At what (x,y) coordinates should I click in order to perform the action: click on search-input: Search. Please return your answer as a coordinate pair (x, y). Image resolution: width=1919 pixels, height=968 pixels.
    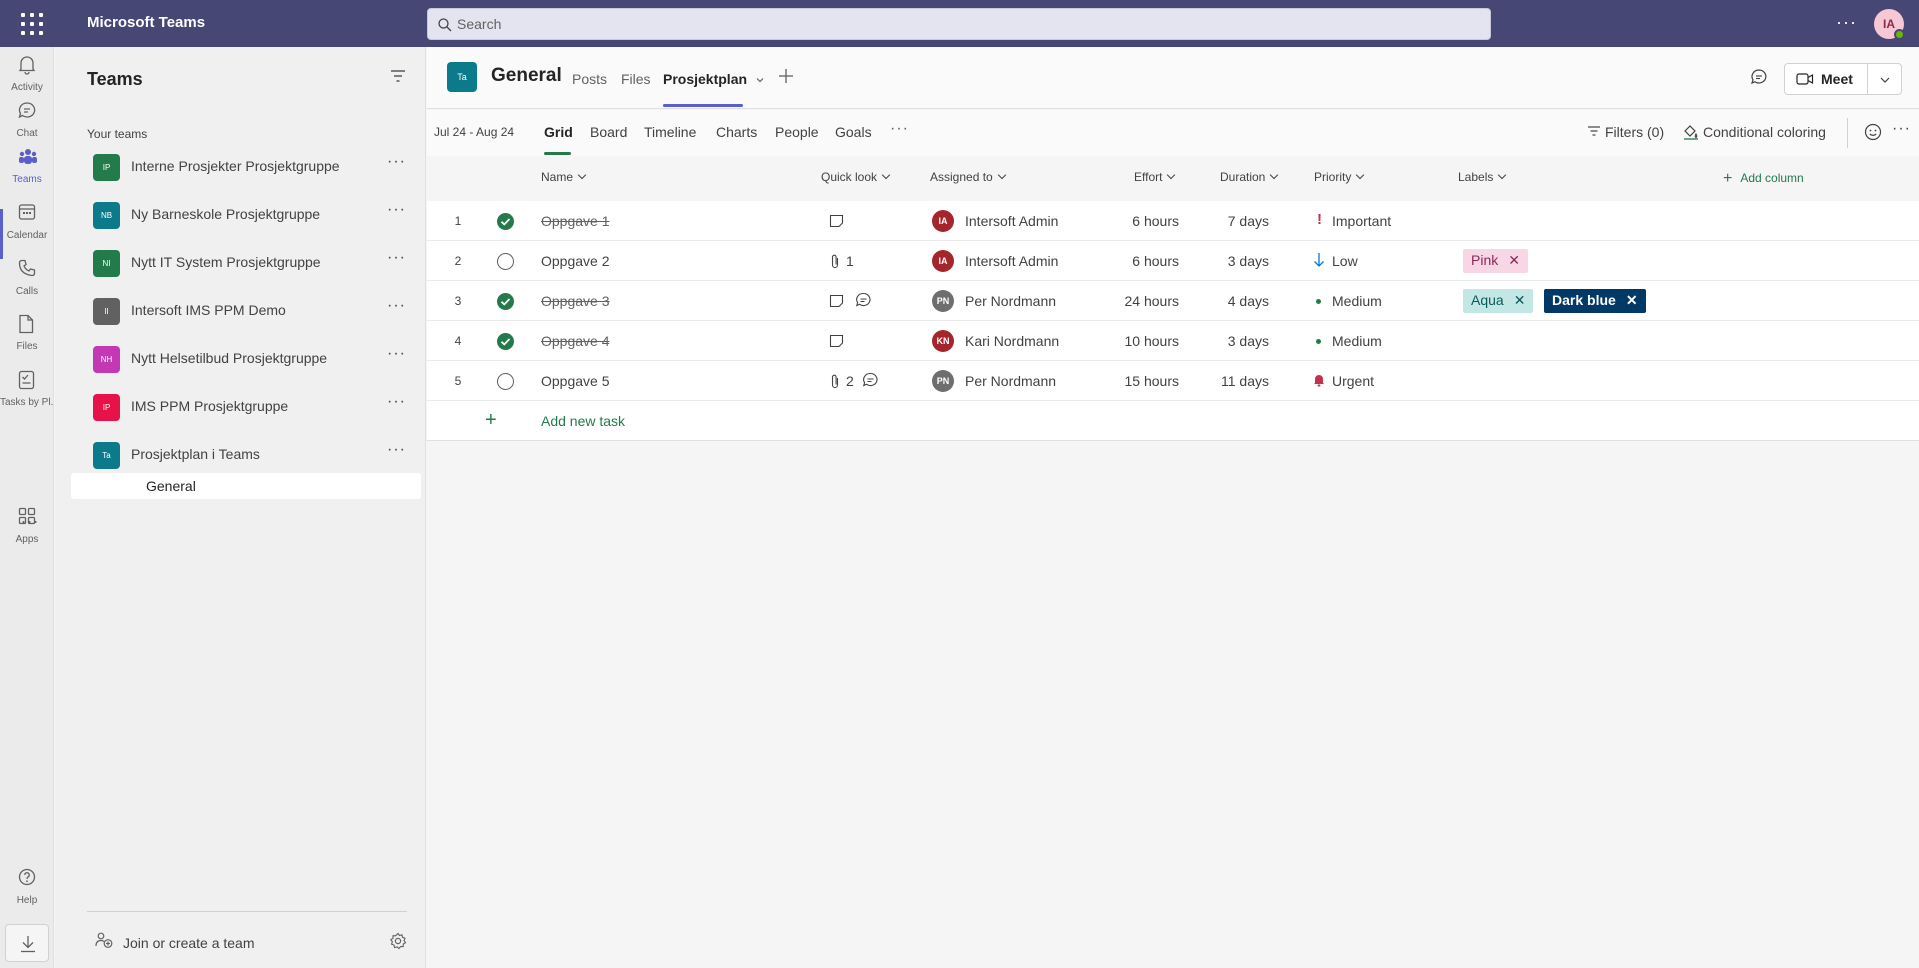
    Looking at the image, I should click on (959, 24).